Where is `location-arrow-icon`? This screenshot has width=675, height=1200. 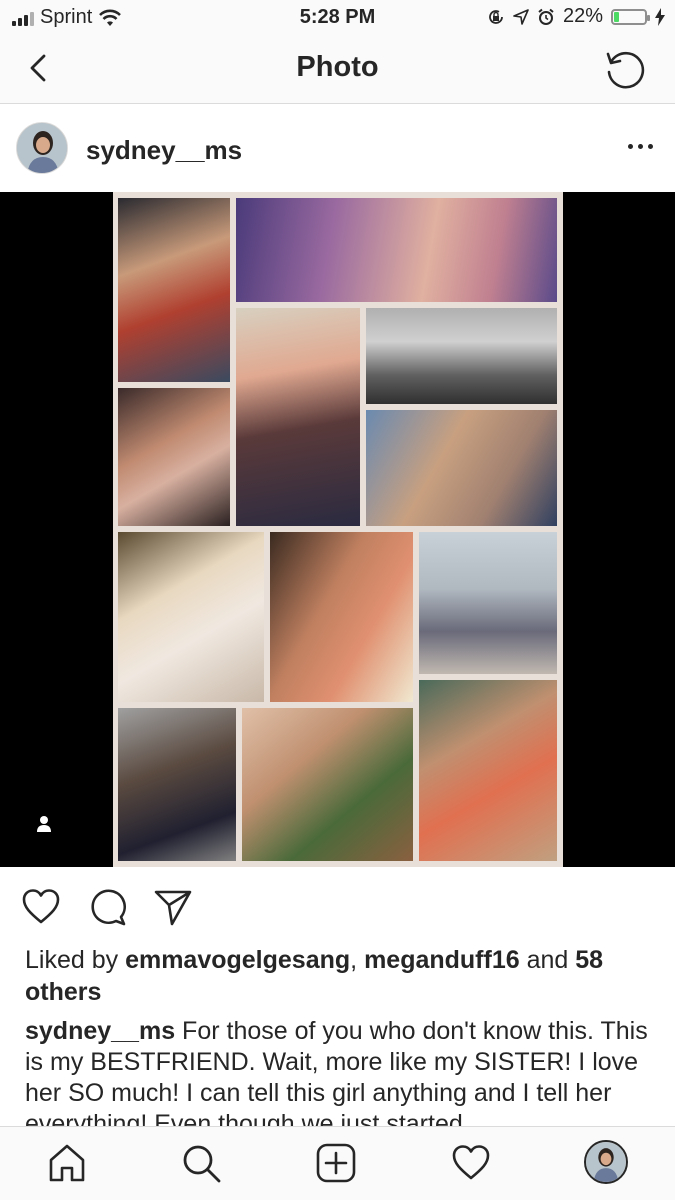 location-arrow-icon is located at coordinates (521, 16).